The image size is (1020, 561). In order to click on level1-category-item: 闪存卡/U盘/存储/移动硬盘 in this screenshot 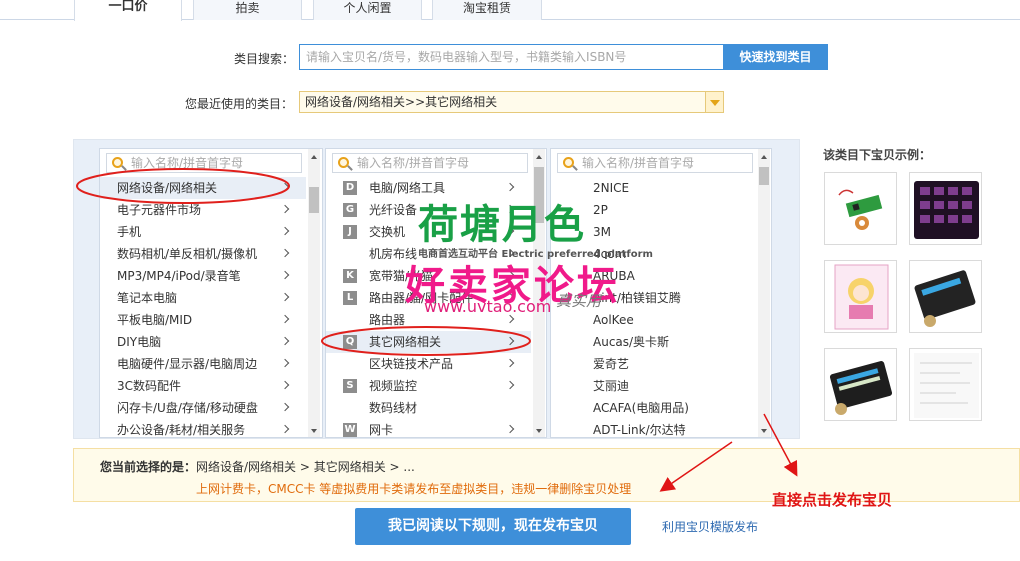, I will do `click(203, 408)`.